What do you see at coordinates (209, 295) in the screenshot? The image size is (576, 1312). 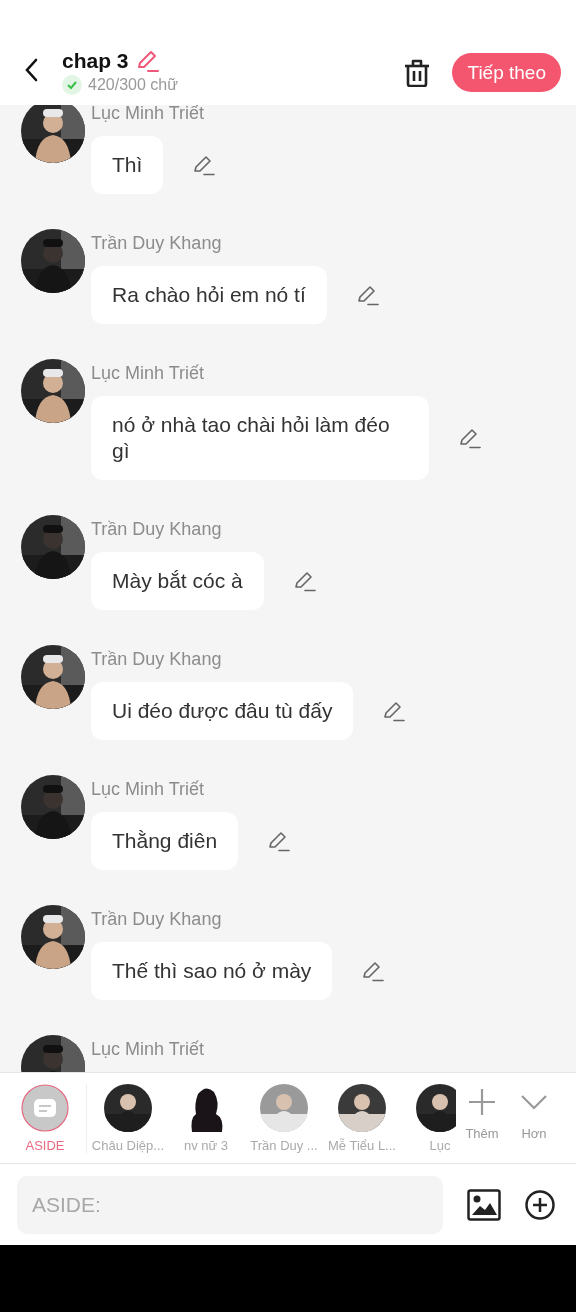 I see `message-bubble: Ra chào hỏi em nó tí` at bounding box center [209, 295].